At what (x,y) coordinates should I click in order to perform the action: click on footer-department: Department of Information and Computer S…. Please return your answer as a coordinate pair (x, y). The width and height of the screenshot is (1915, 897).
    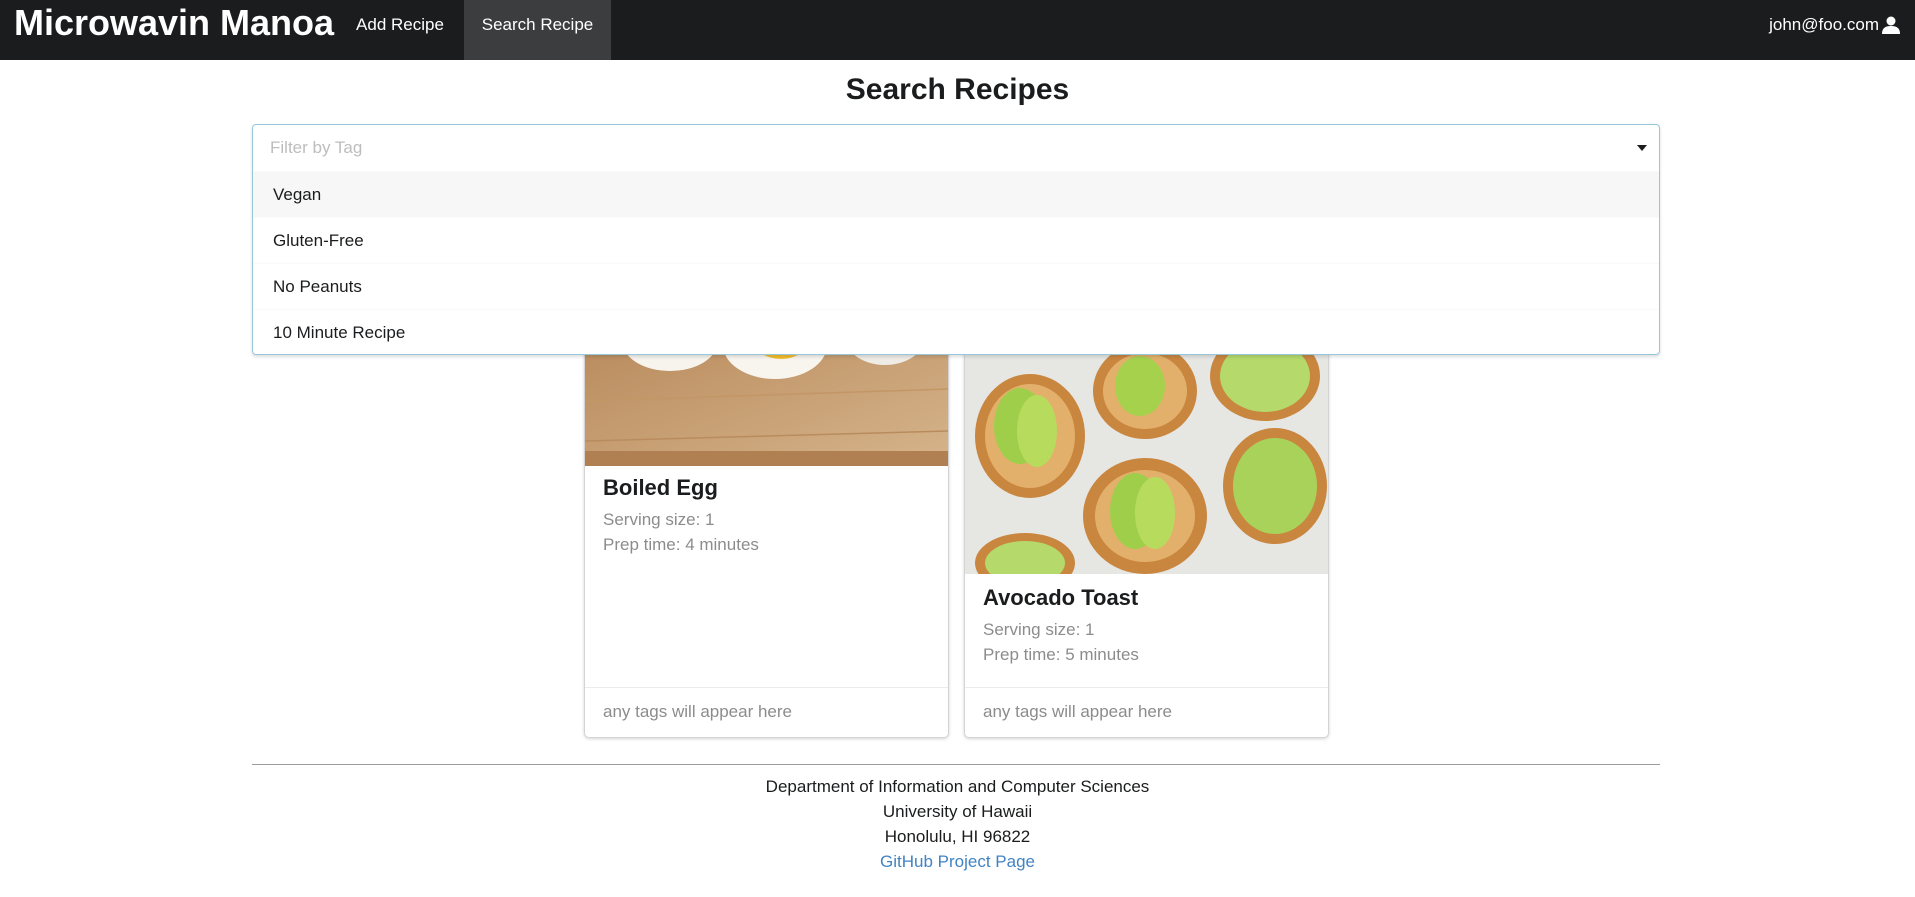
    Looking at the image, I should click on (957, 786).